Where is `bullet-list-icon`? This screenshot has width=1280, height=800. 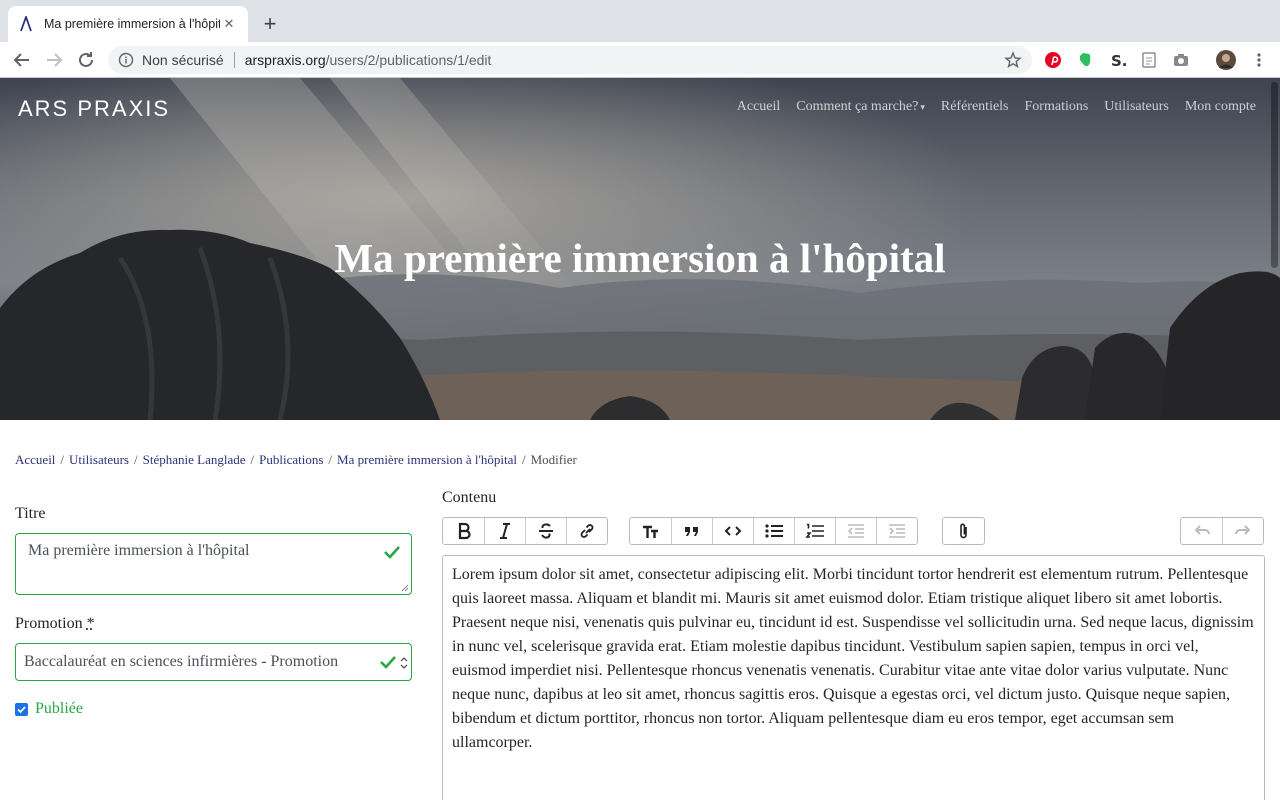
bullet-list-icon is located at coordinates (774, 531).